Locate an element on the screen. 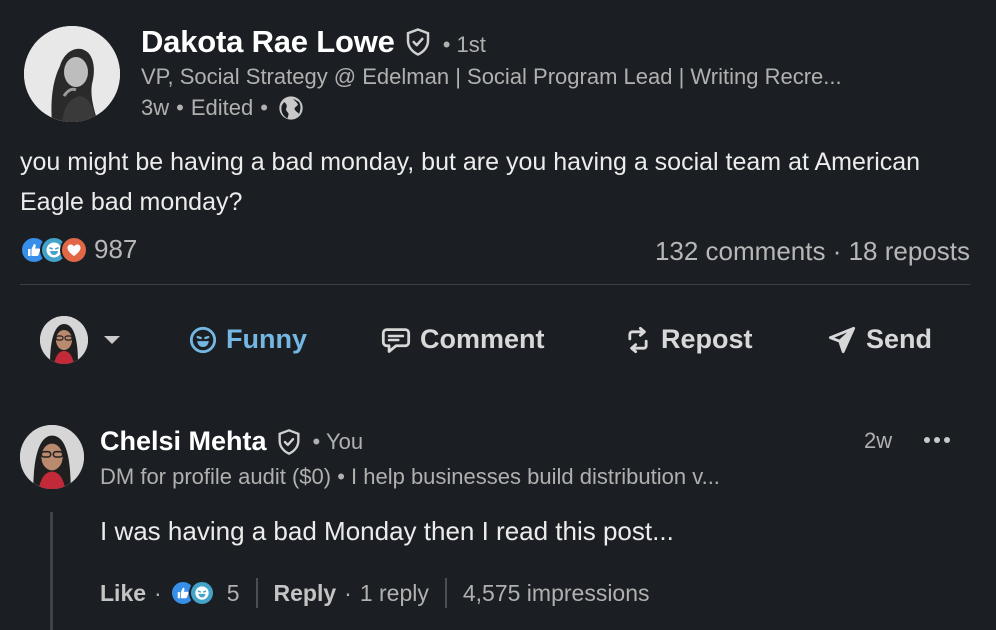 The image size is (996, 630). comment-button: Comment is located at coordinates (463, 339).